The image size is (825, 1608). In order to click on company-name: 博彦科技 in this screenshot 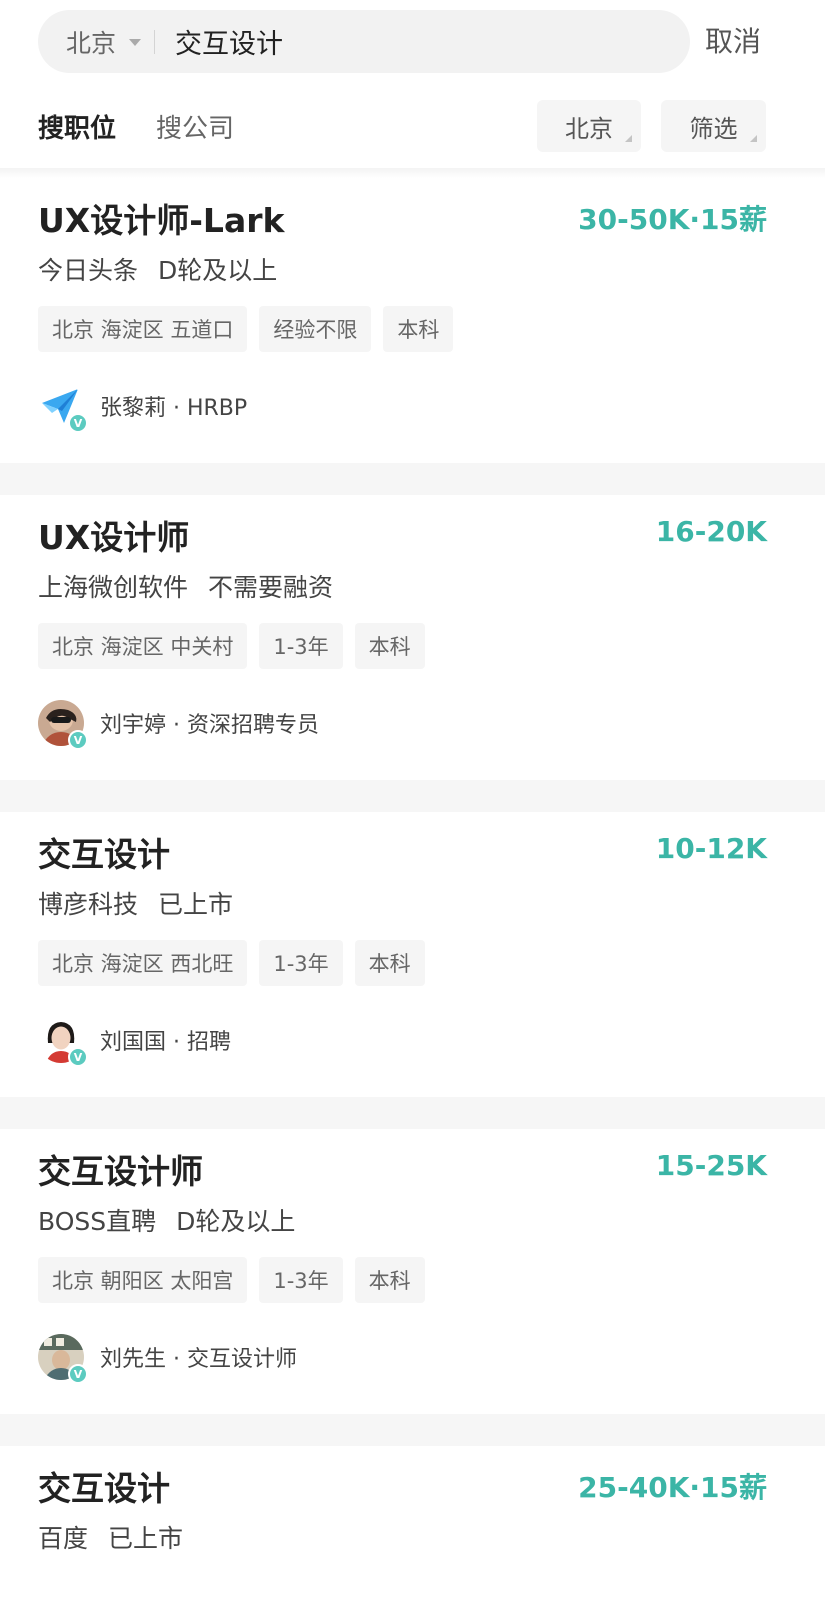, I will do `click(88, 904)`.